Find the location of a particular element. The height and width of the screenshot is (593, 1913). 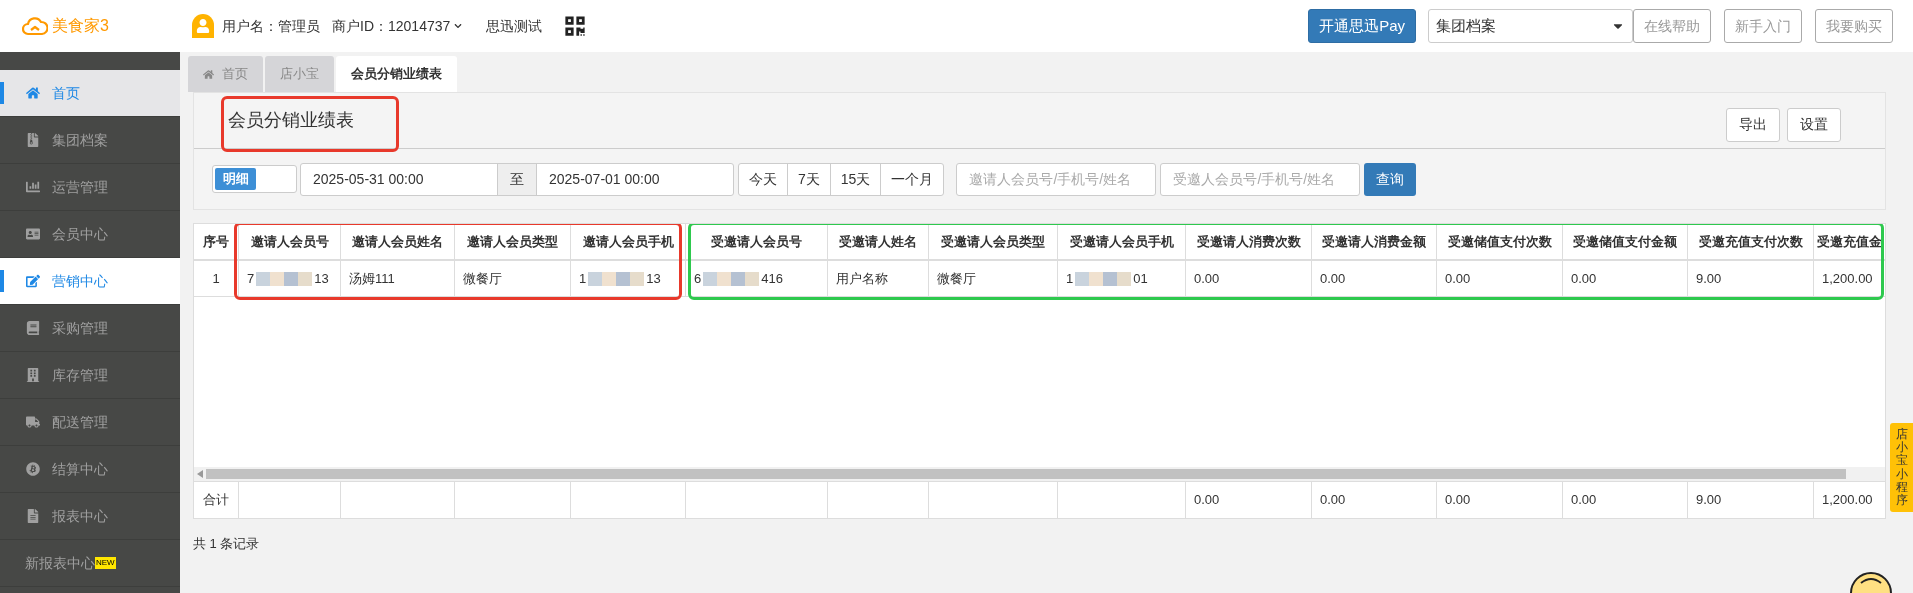

end-date-field: 2025-07-01 00:00 is located at coordinates (635, 179).